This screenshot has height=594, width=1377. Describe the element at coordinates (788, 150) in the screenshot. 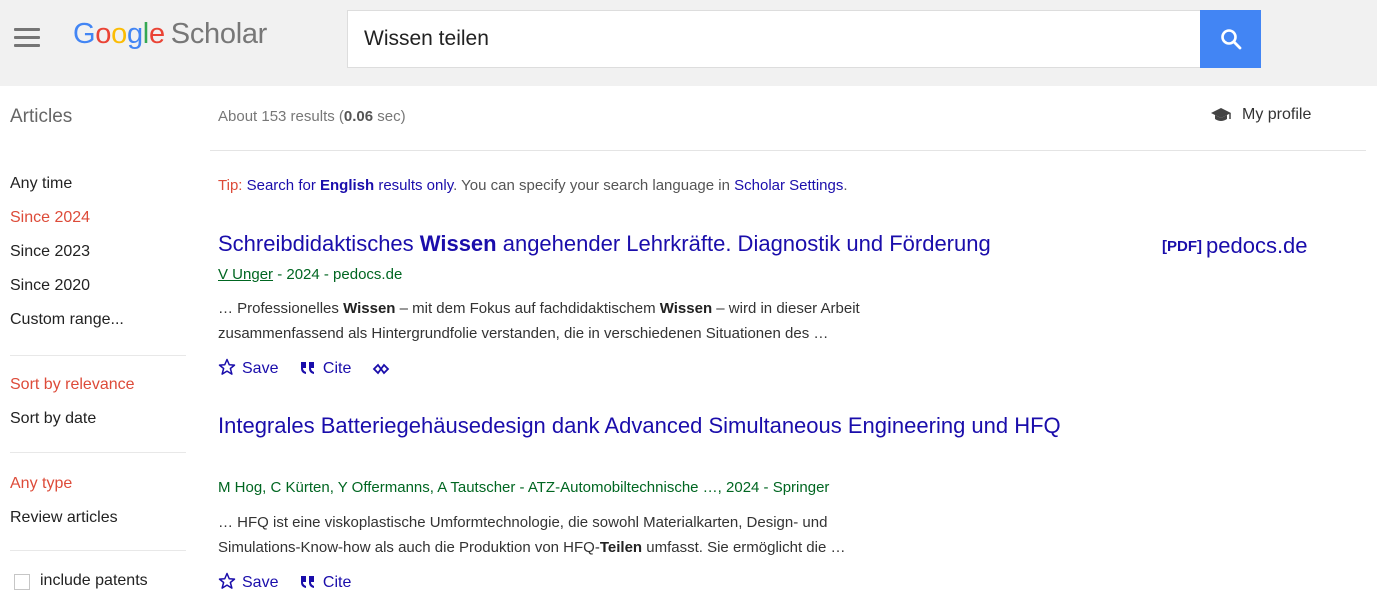

I see `divider` at that location.